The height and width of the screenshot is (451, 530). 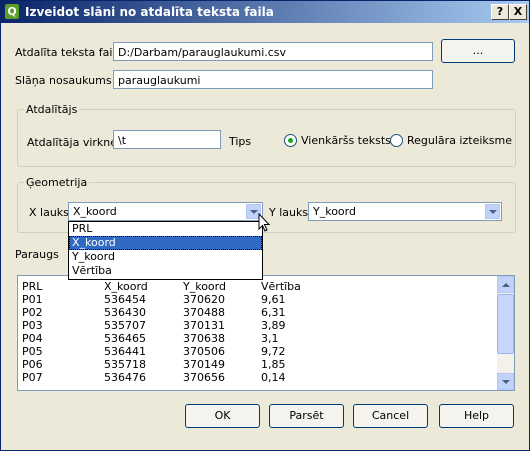 What do you see at coordinates (167, 139) in the screenshot?
I see `delimiter-string-input: \t` at bounding box center [167, 139].